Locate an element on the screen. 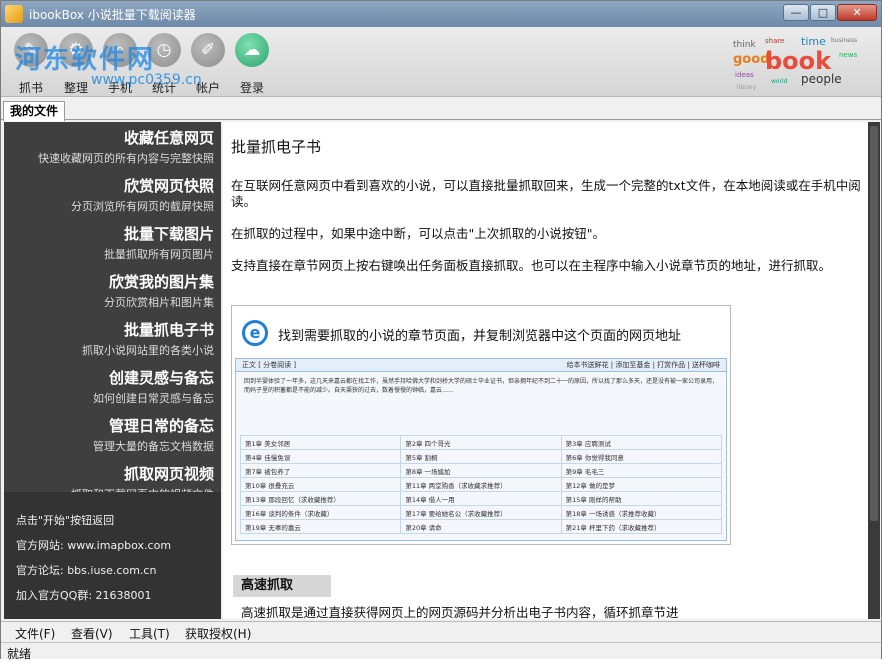  tool-label: 登录 is located at coordinates (251, 88).